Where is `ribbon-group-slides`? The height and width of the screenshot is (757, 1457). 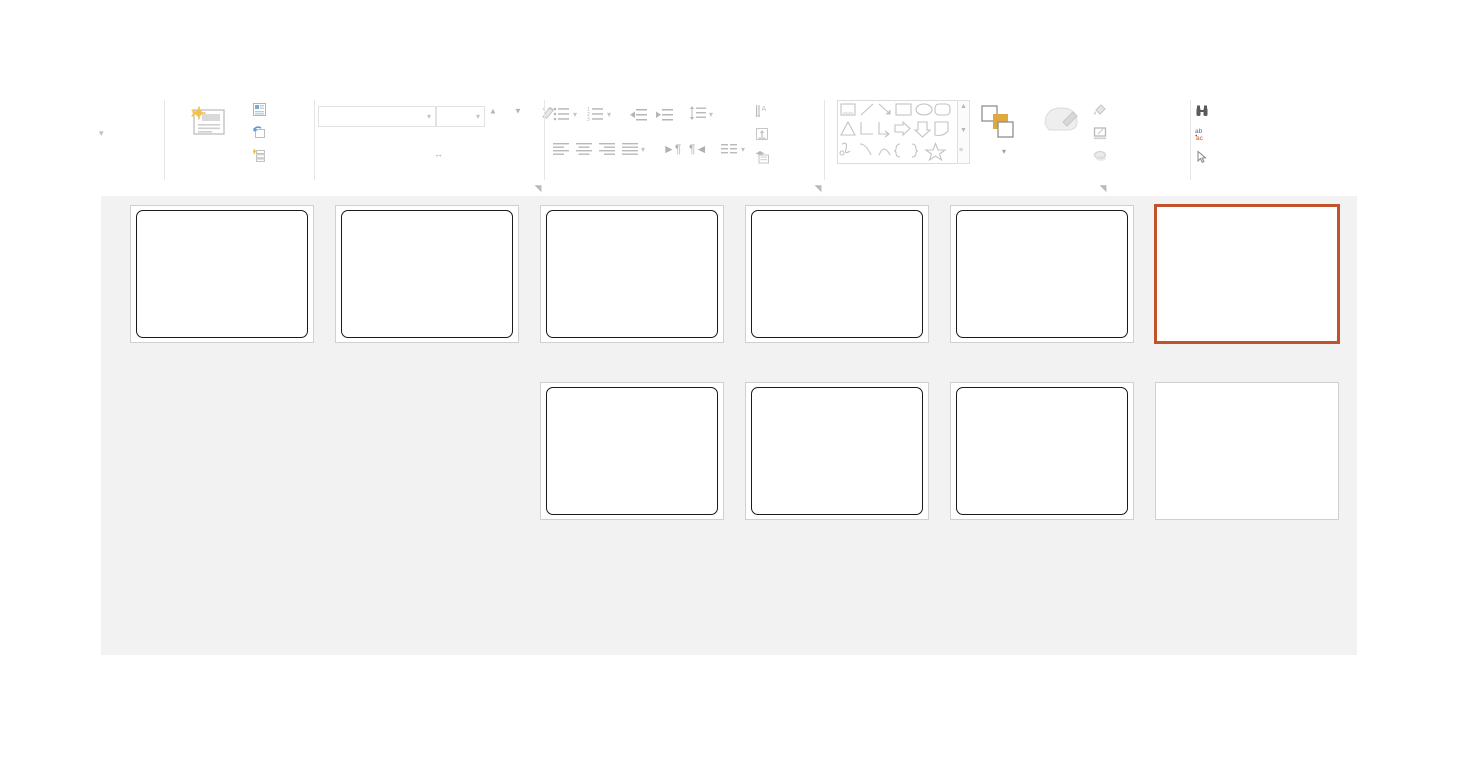
ribbon-group-slides is located at coordinates (240, 144).